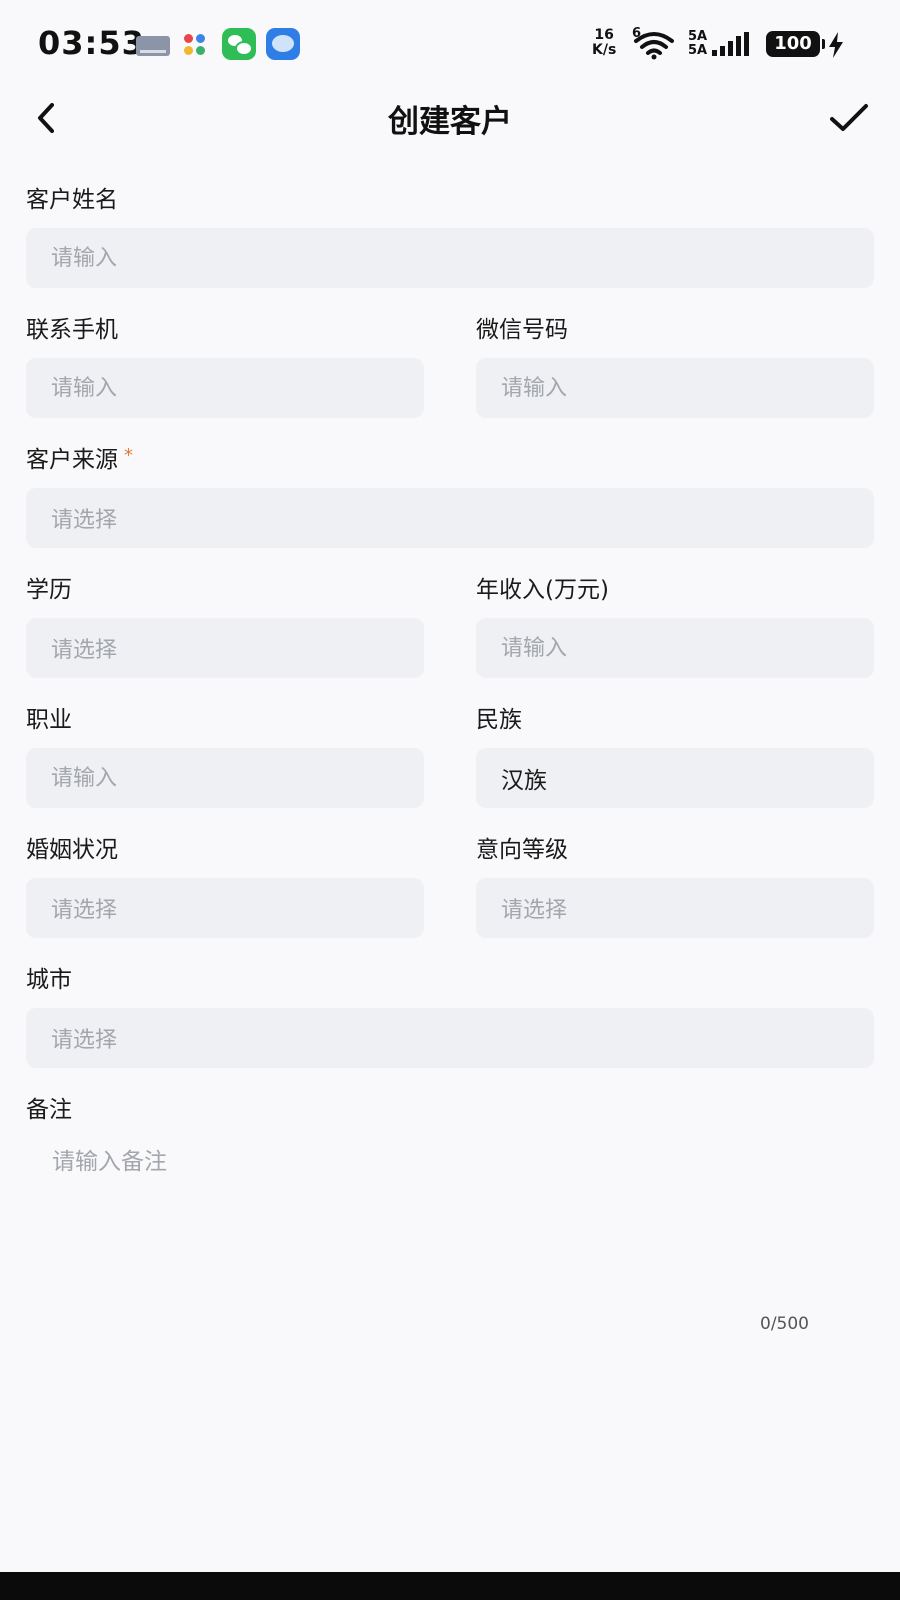 The width and height of the screenshot is (900, 1600). Describe the element at coordinates (654, 46) in the screenshot. I see `wifi-icon` at that location.